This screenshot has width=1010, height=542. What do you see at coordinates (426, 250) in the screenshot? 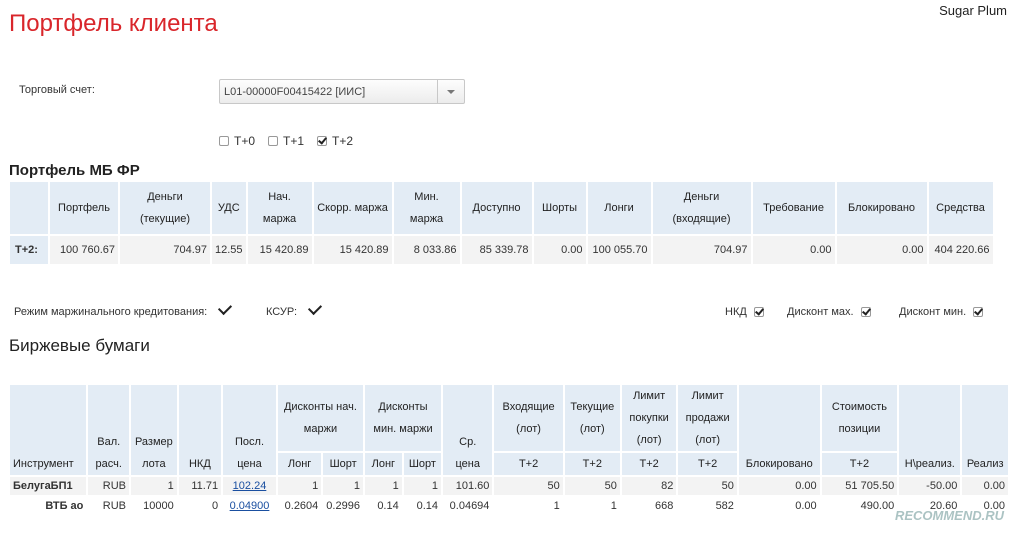
I see `cell-min-margin: 8 033.86` at bounding box center [426, 250].